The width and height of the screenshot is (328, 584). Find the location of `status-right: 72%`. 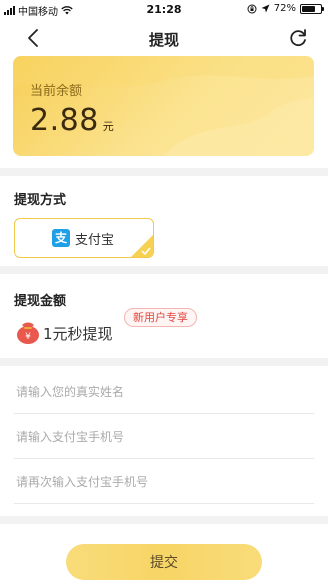

status-right: 72% is located at coordinates (285, 8).